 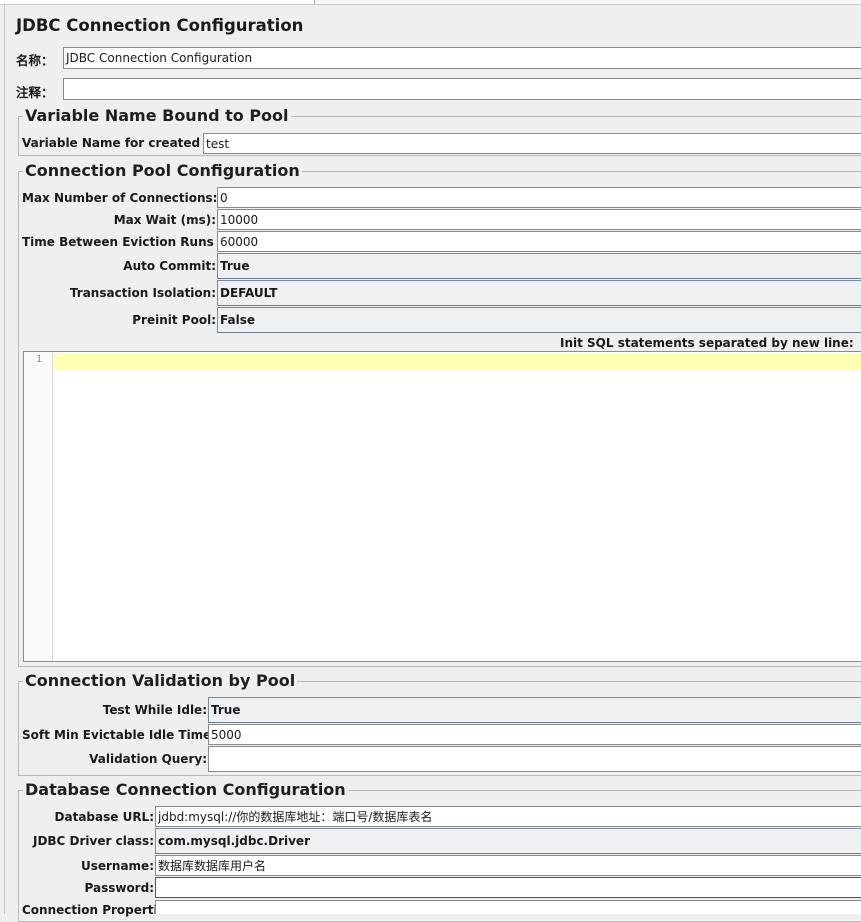 I want to click on connection-pool-legend: Connection Pool Configuration, so click(x=162, y=170).